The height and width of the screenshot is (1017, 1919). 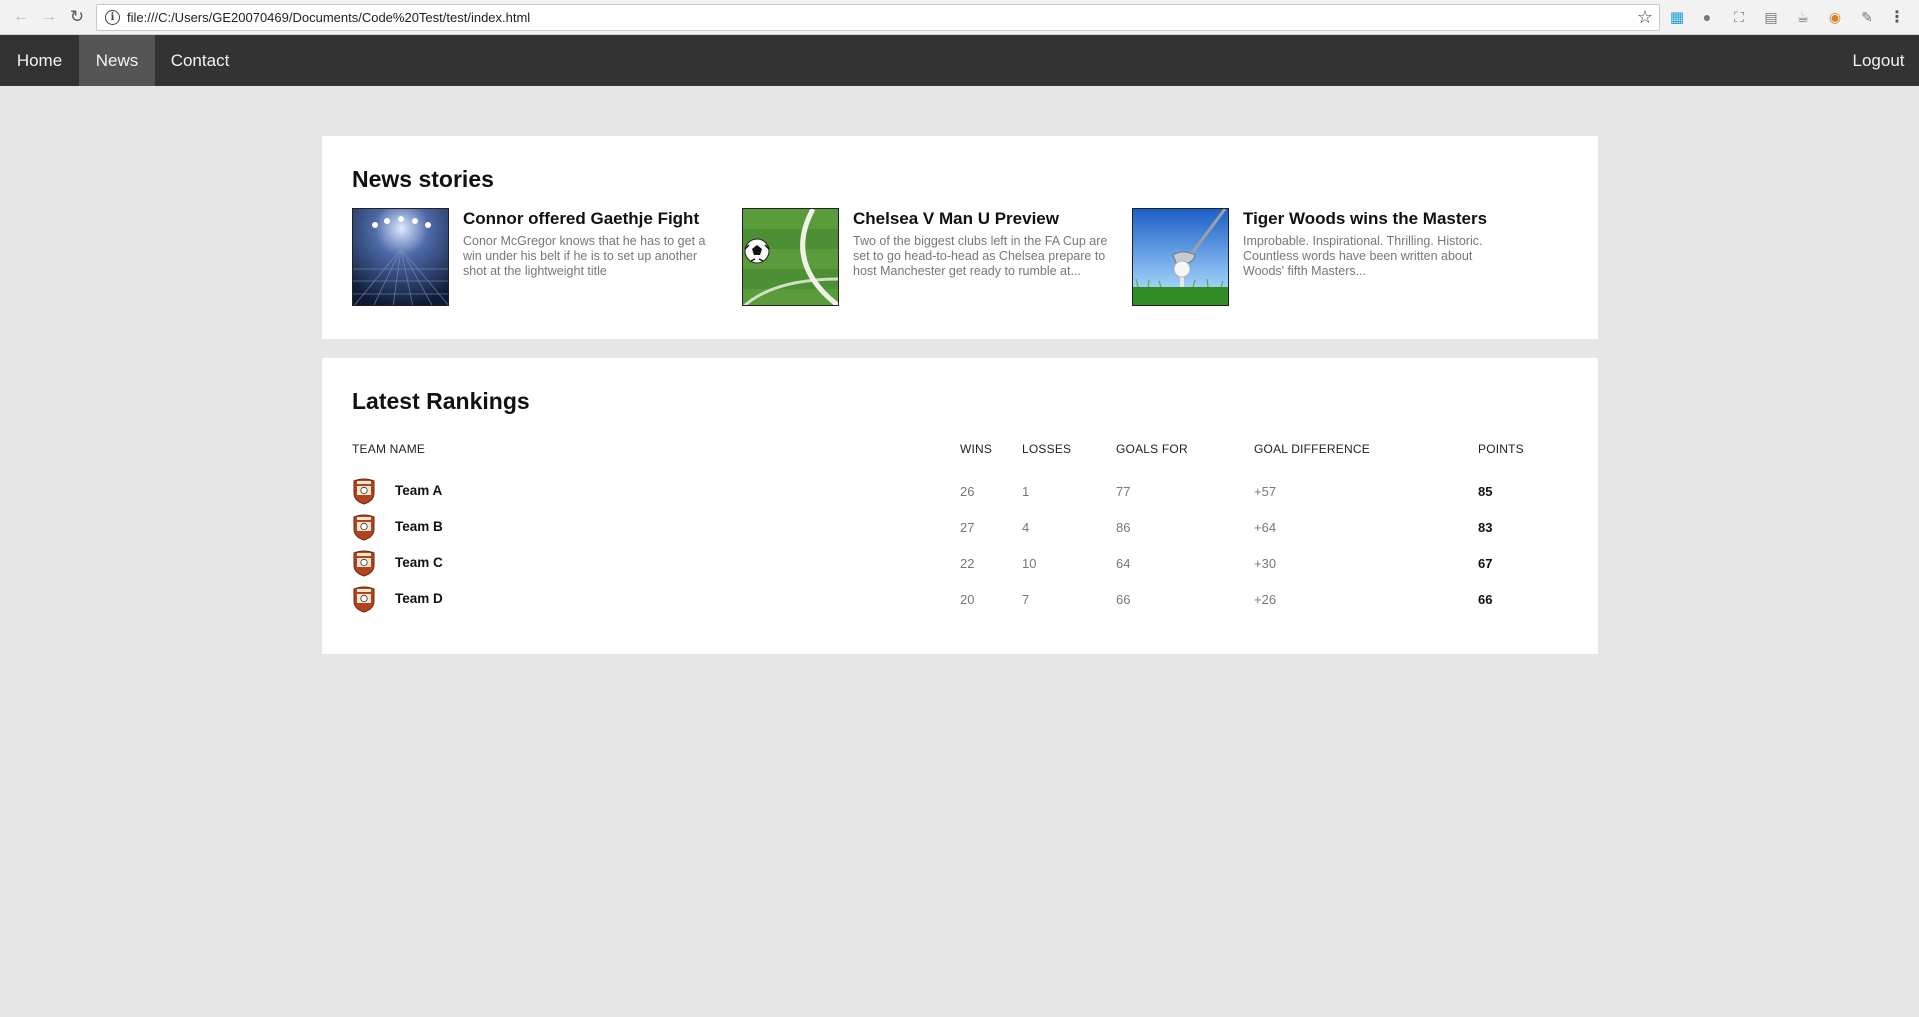 What do you see at coordinates (21, 17) in the screenshot?
I see `back-arrow-icon: ←` at bounding box center [21, 17].